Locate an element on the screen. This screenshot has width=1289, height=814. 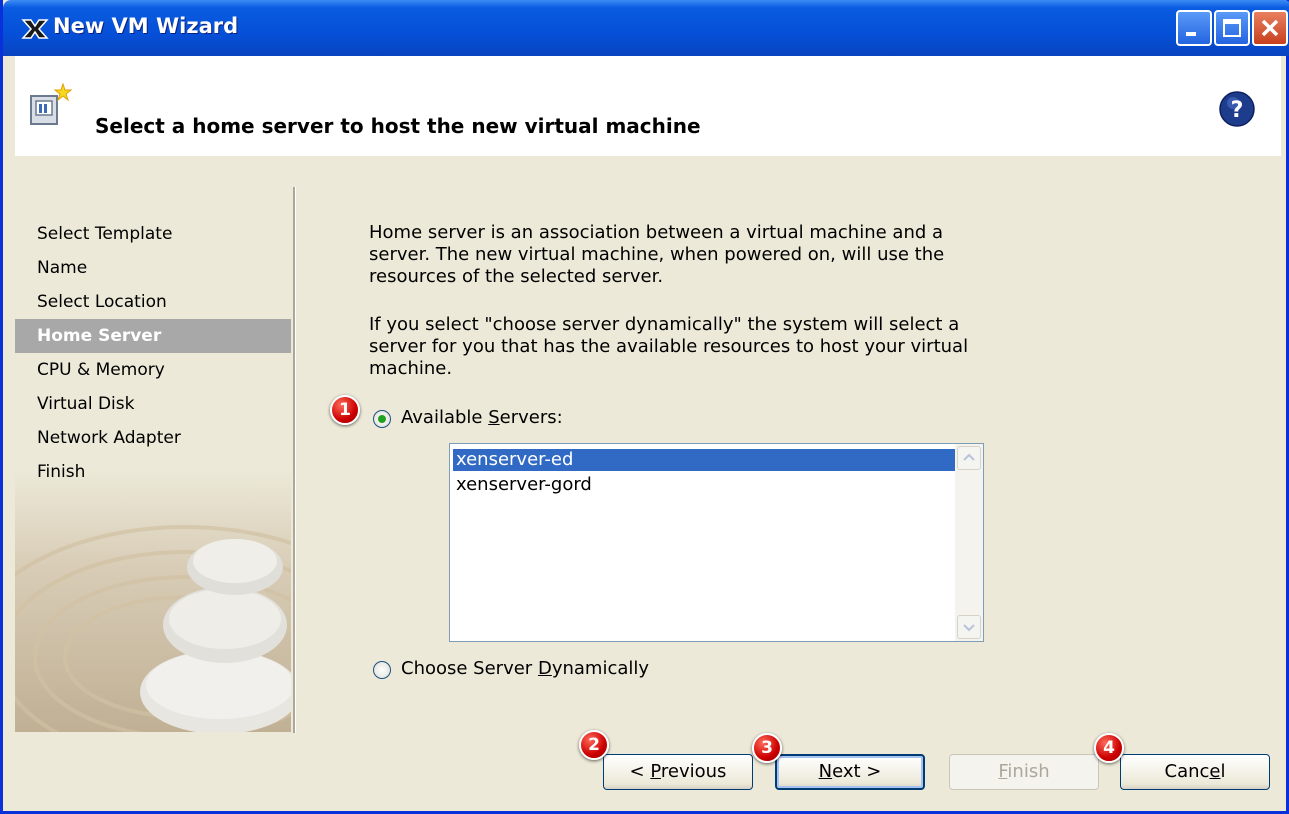
finish-button: Finish is located at coordinates (1024, 772).